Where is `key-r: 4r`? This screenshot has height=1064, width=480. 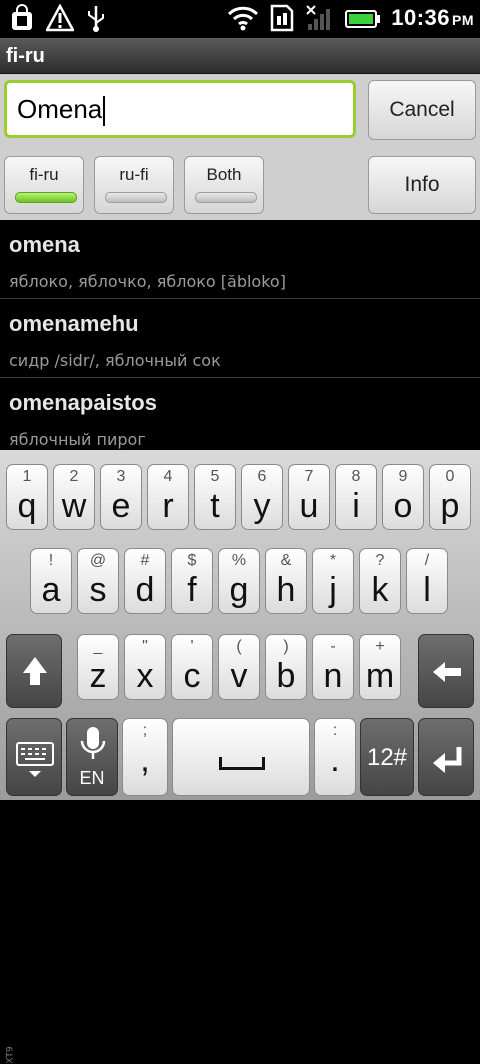 key-r: 4r is located at coordinates (168, 497).